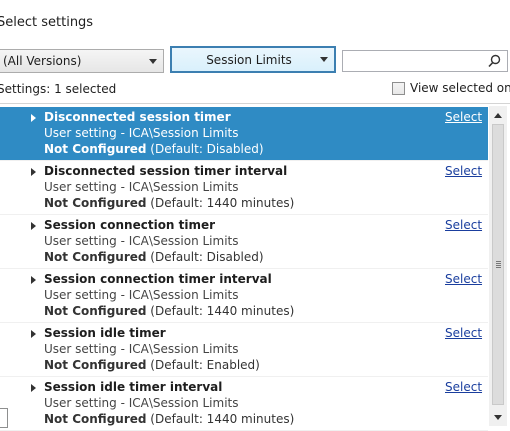  Describe the element at coordinates (25, 89) in the screenshot. I see `settings-label: Settings:` at that location.